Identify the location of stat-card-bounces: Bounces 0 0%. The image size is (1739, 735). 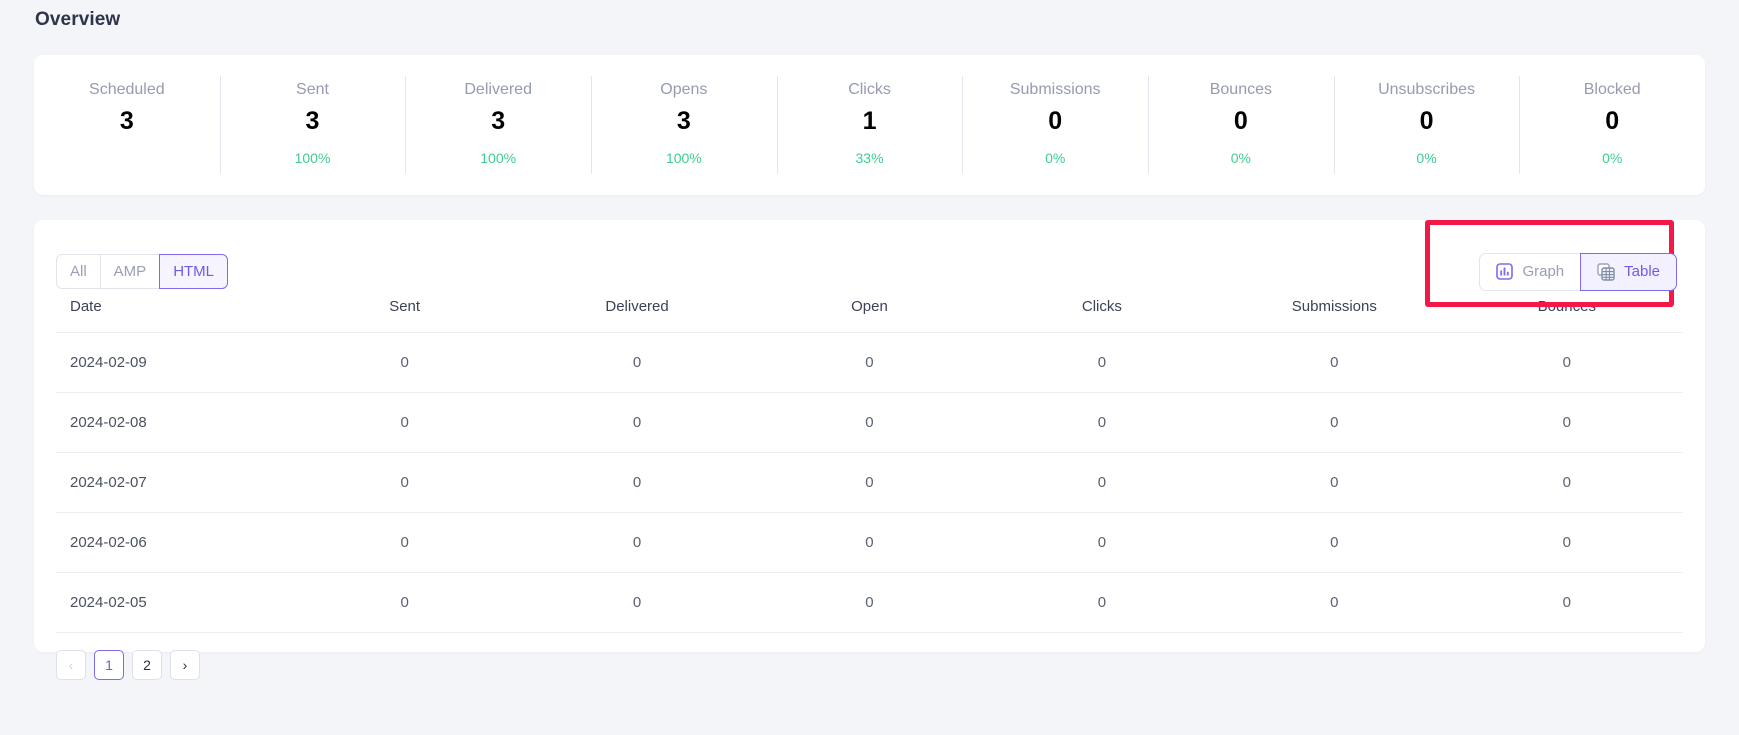
(1241, 125).